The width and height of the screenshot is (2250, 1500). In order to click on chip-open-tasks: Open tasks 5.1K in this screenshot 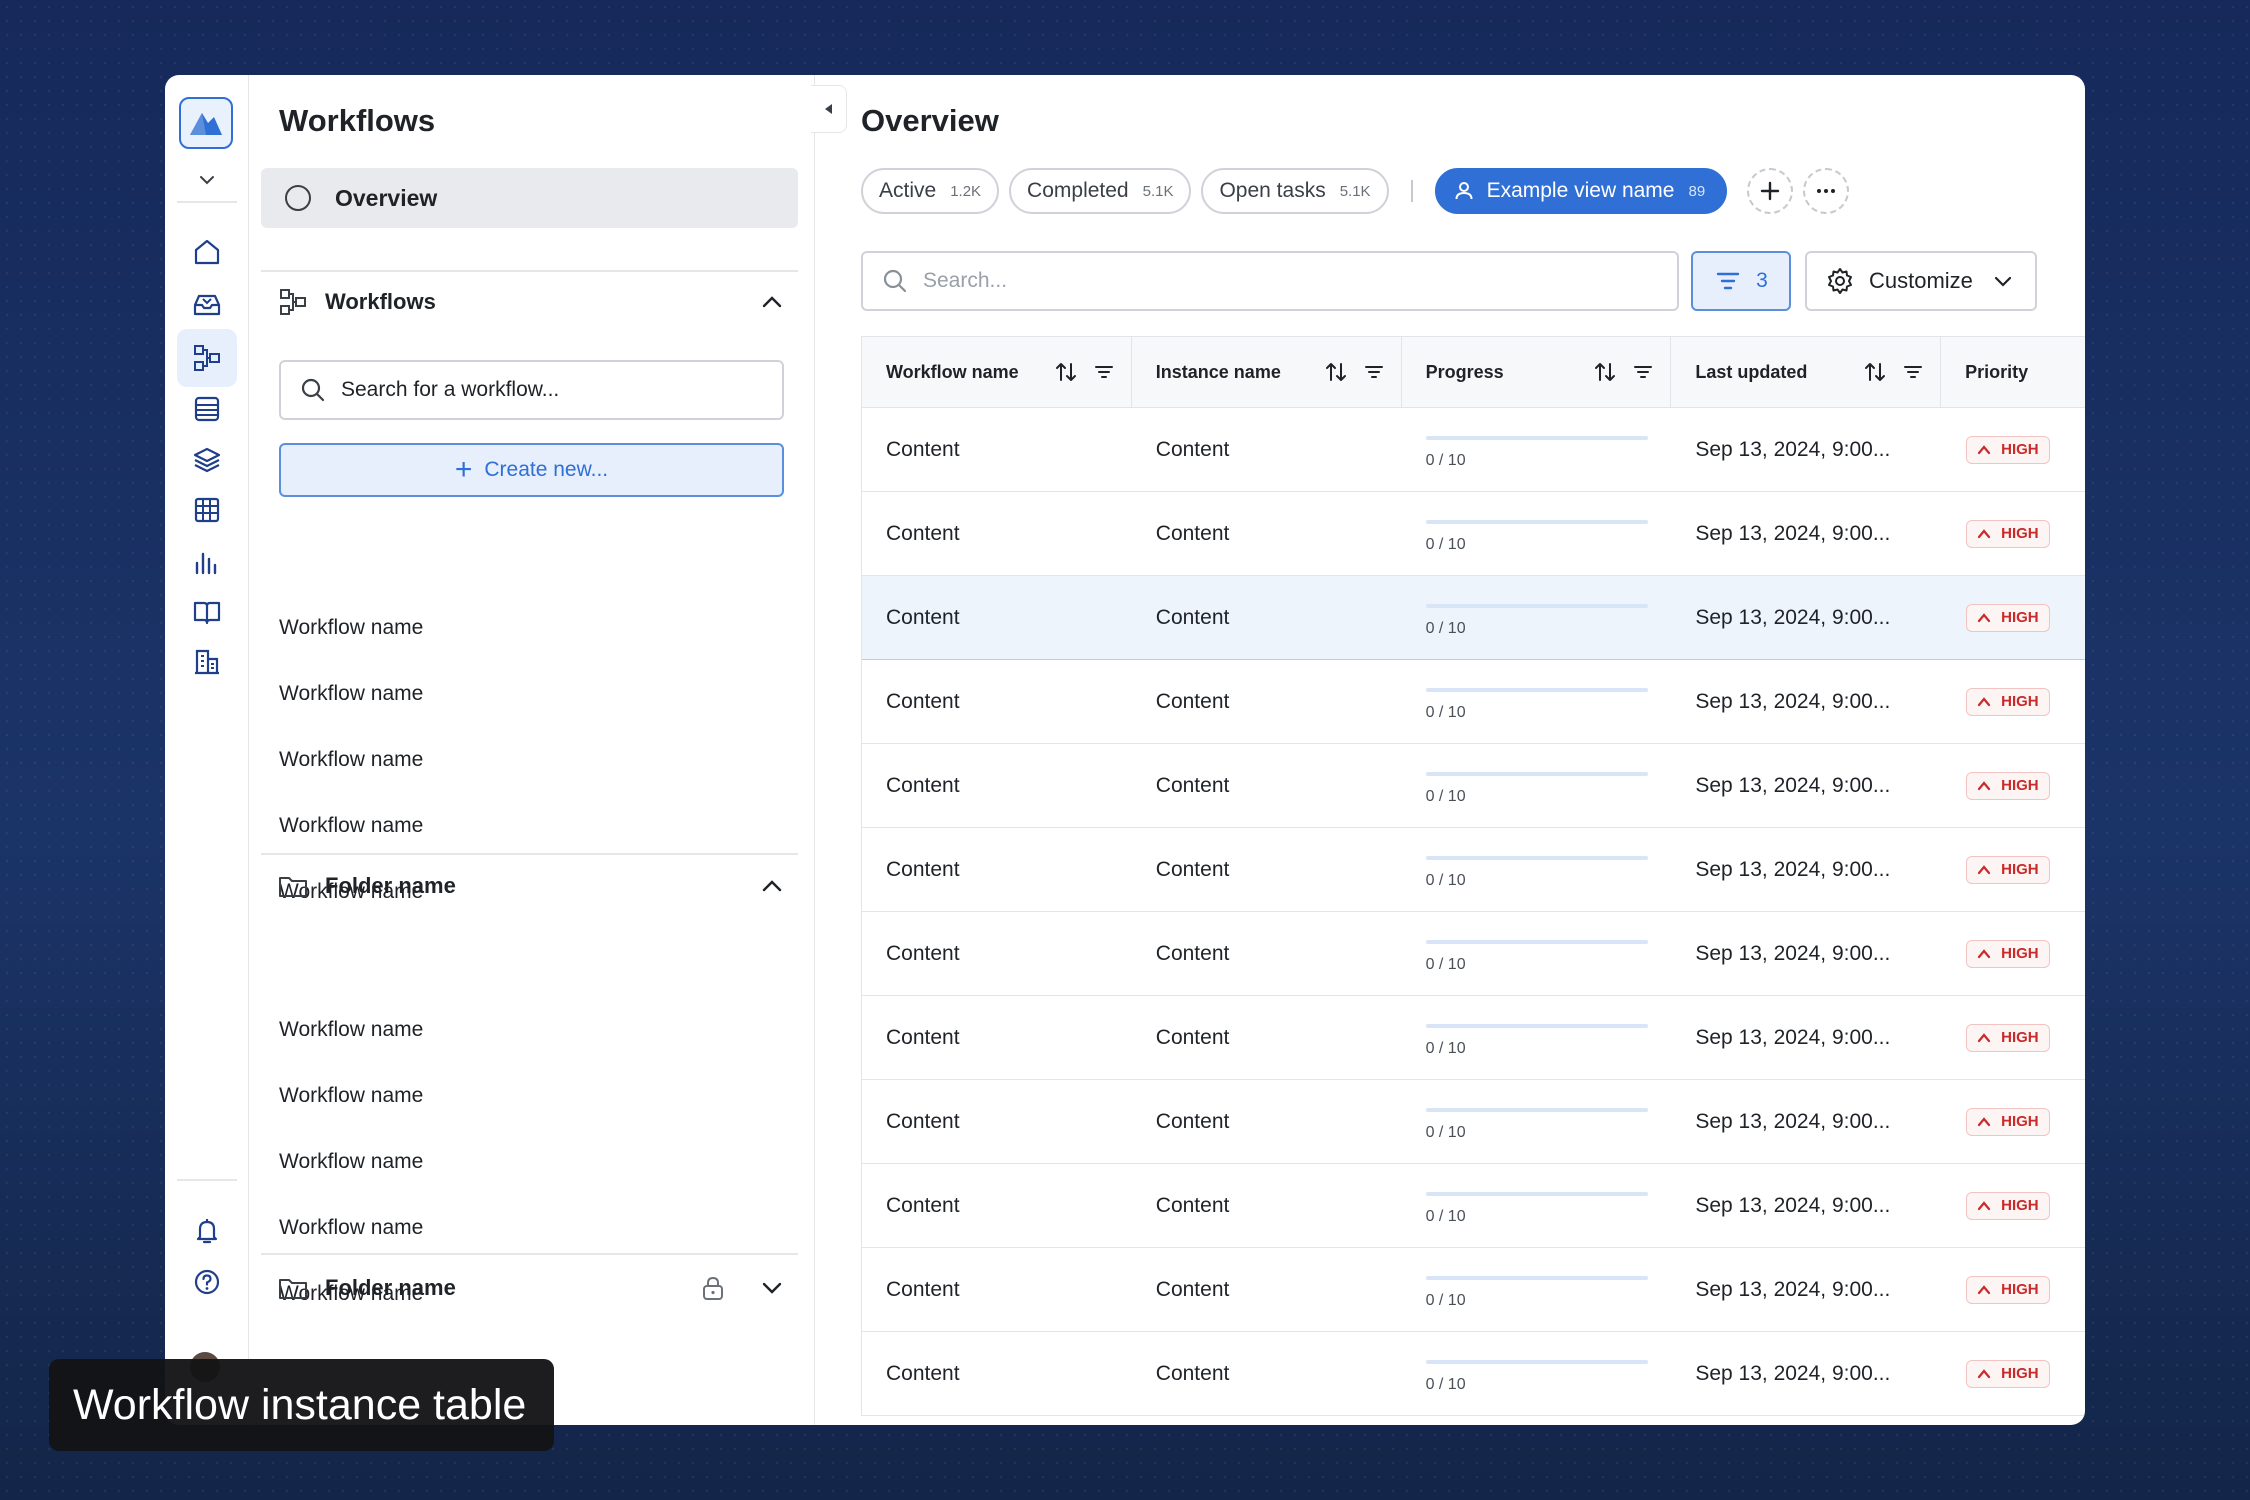, I will do `click(1295, 191)`.